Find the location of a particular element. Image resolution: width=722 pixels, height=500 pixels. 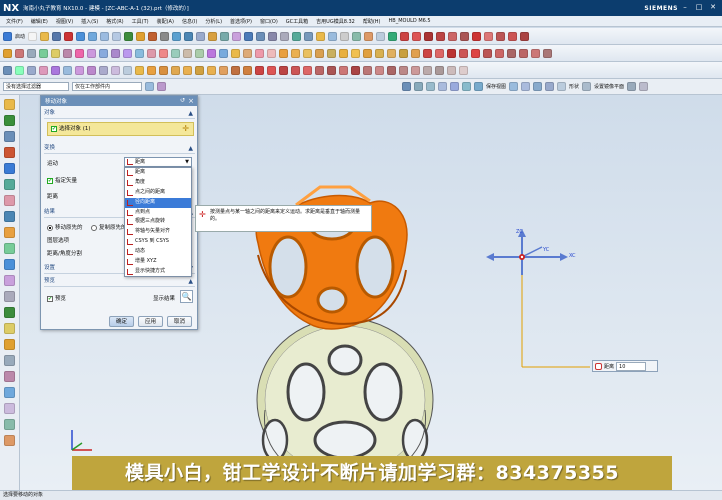

tool-icon is located at coordinates (381, 36).